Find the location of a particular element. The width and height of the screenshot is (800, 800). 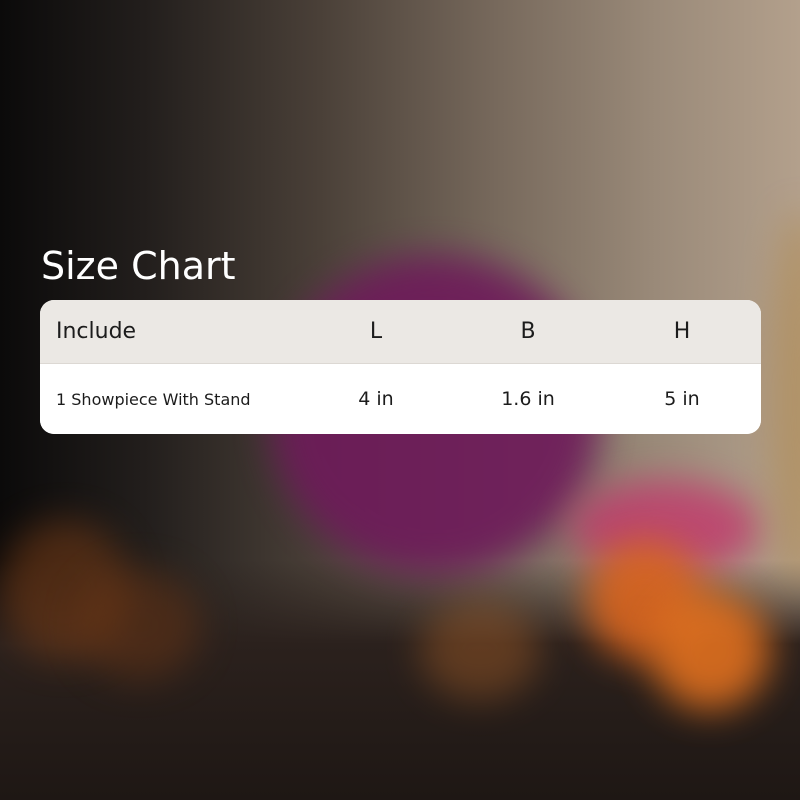

header-height: H is located at coordinates (682, 331).